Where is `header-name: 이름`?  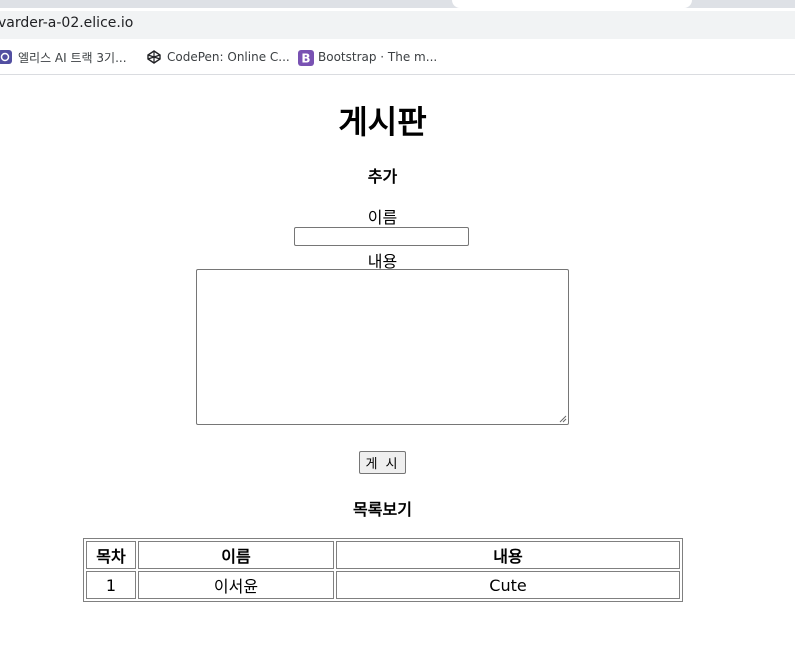 header-name: 이름 is located at coordinates (236, 555).